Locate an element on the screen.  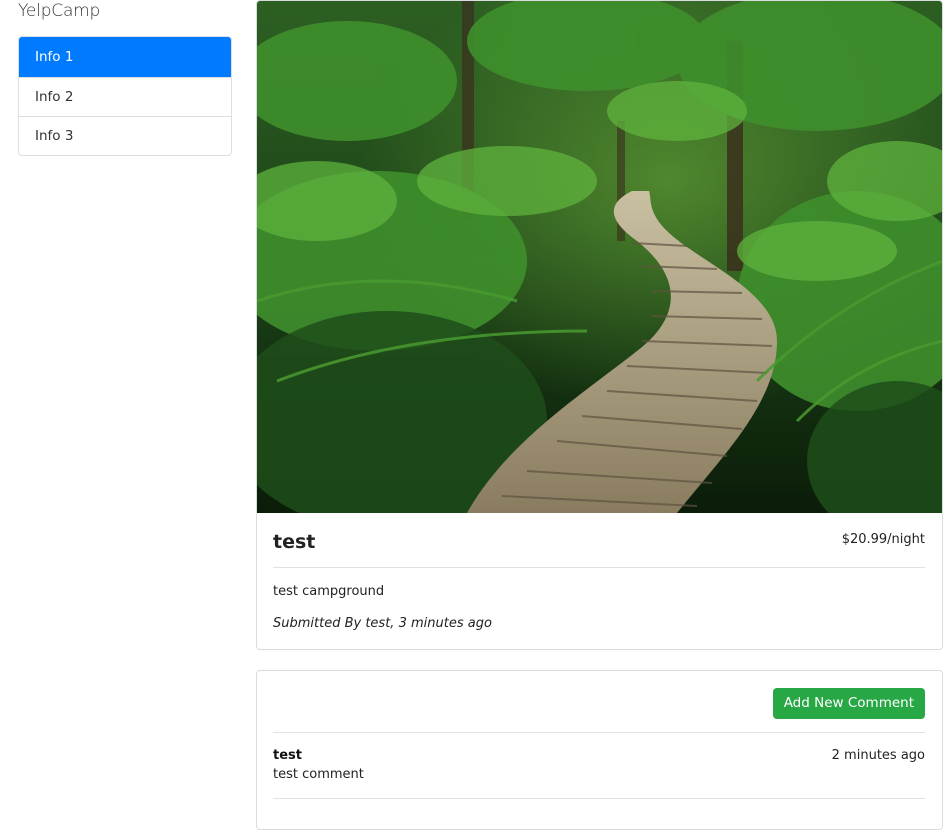
submitted-by: Submitted By test, 3 minutes ago is located at coordinates (382, 623).